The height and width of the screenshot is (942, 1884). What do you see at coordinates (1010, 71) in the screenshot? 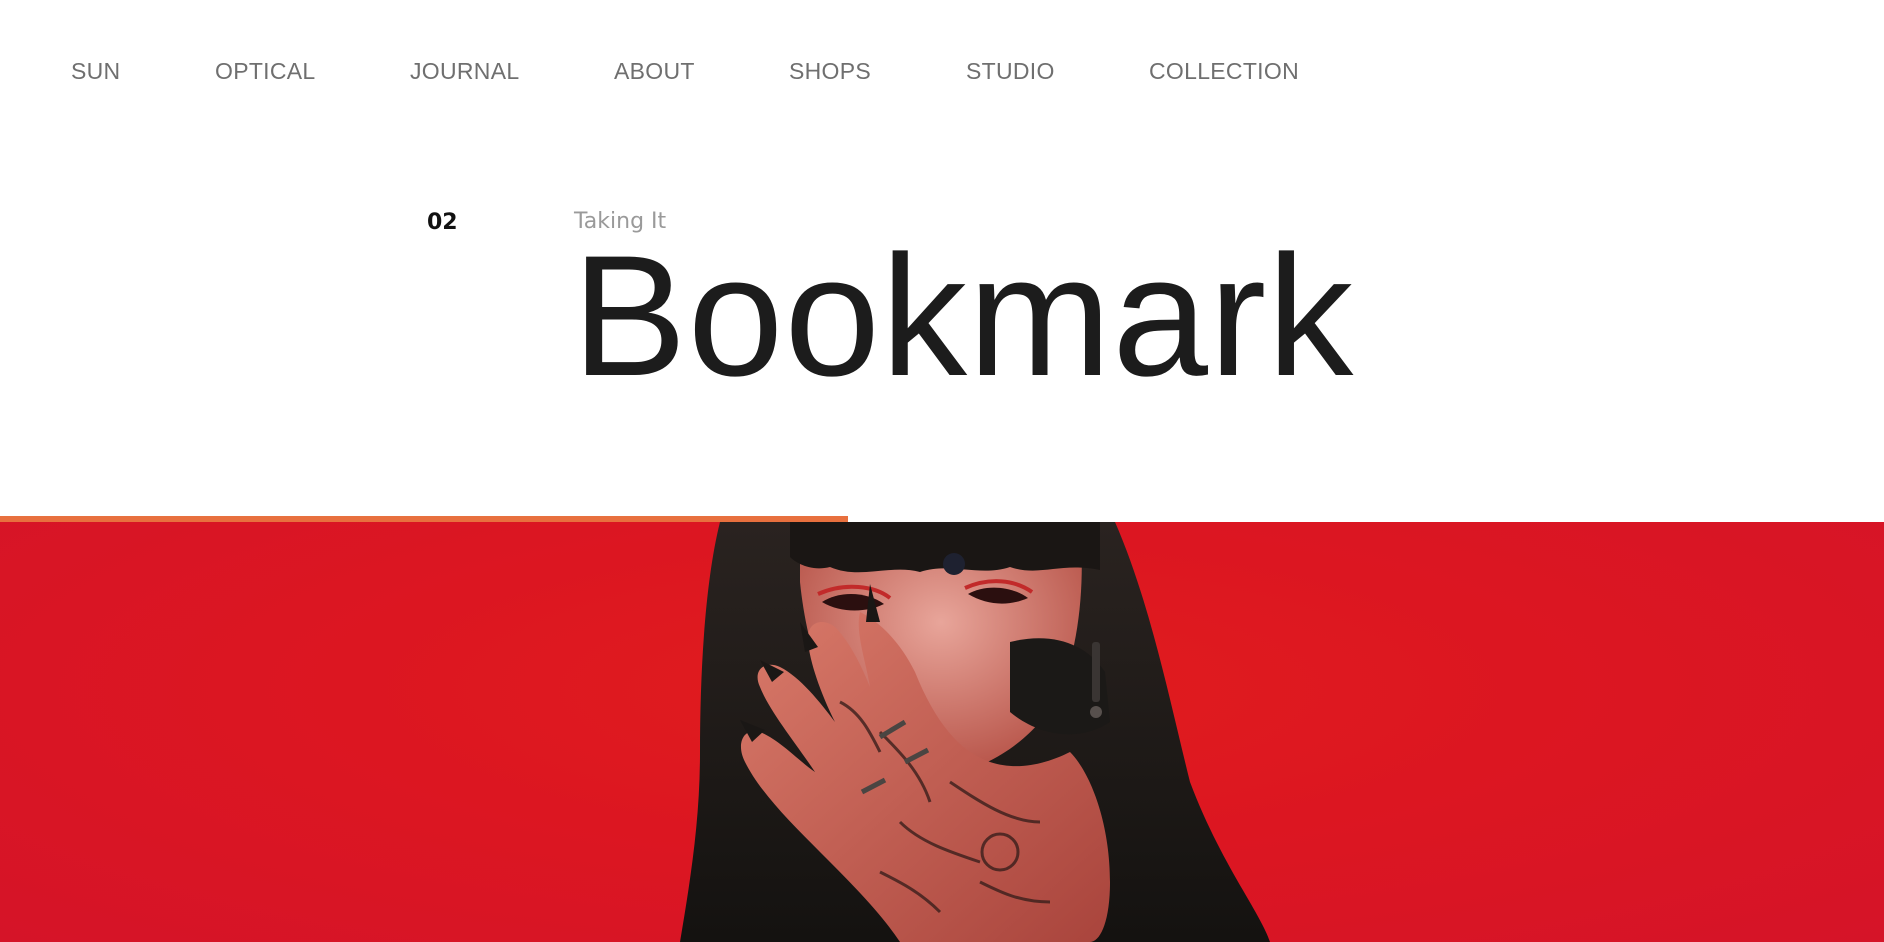
I see `nav-item-studio: STUDIO` at bounding box center [1010, 71].